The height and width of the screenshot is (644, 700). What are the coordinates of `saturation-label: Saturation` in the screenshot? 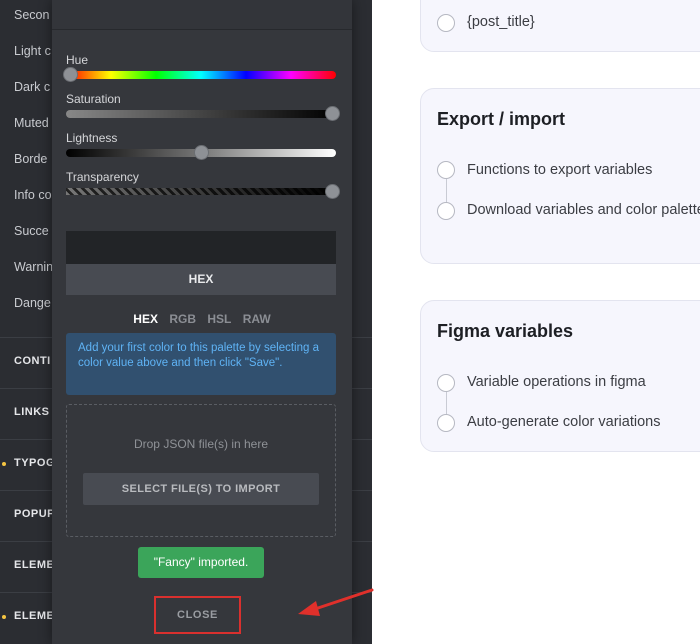 It's located at (93, 99).